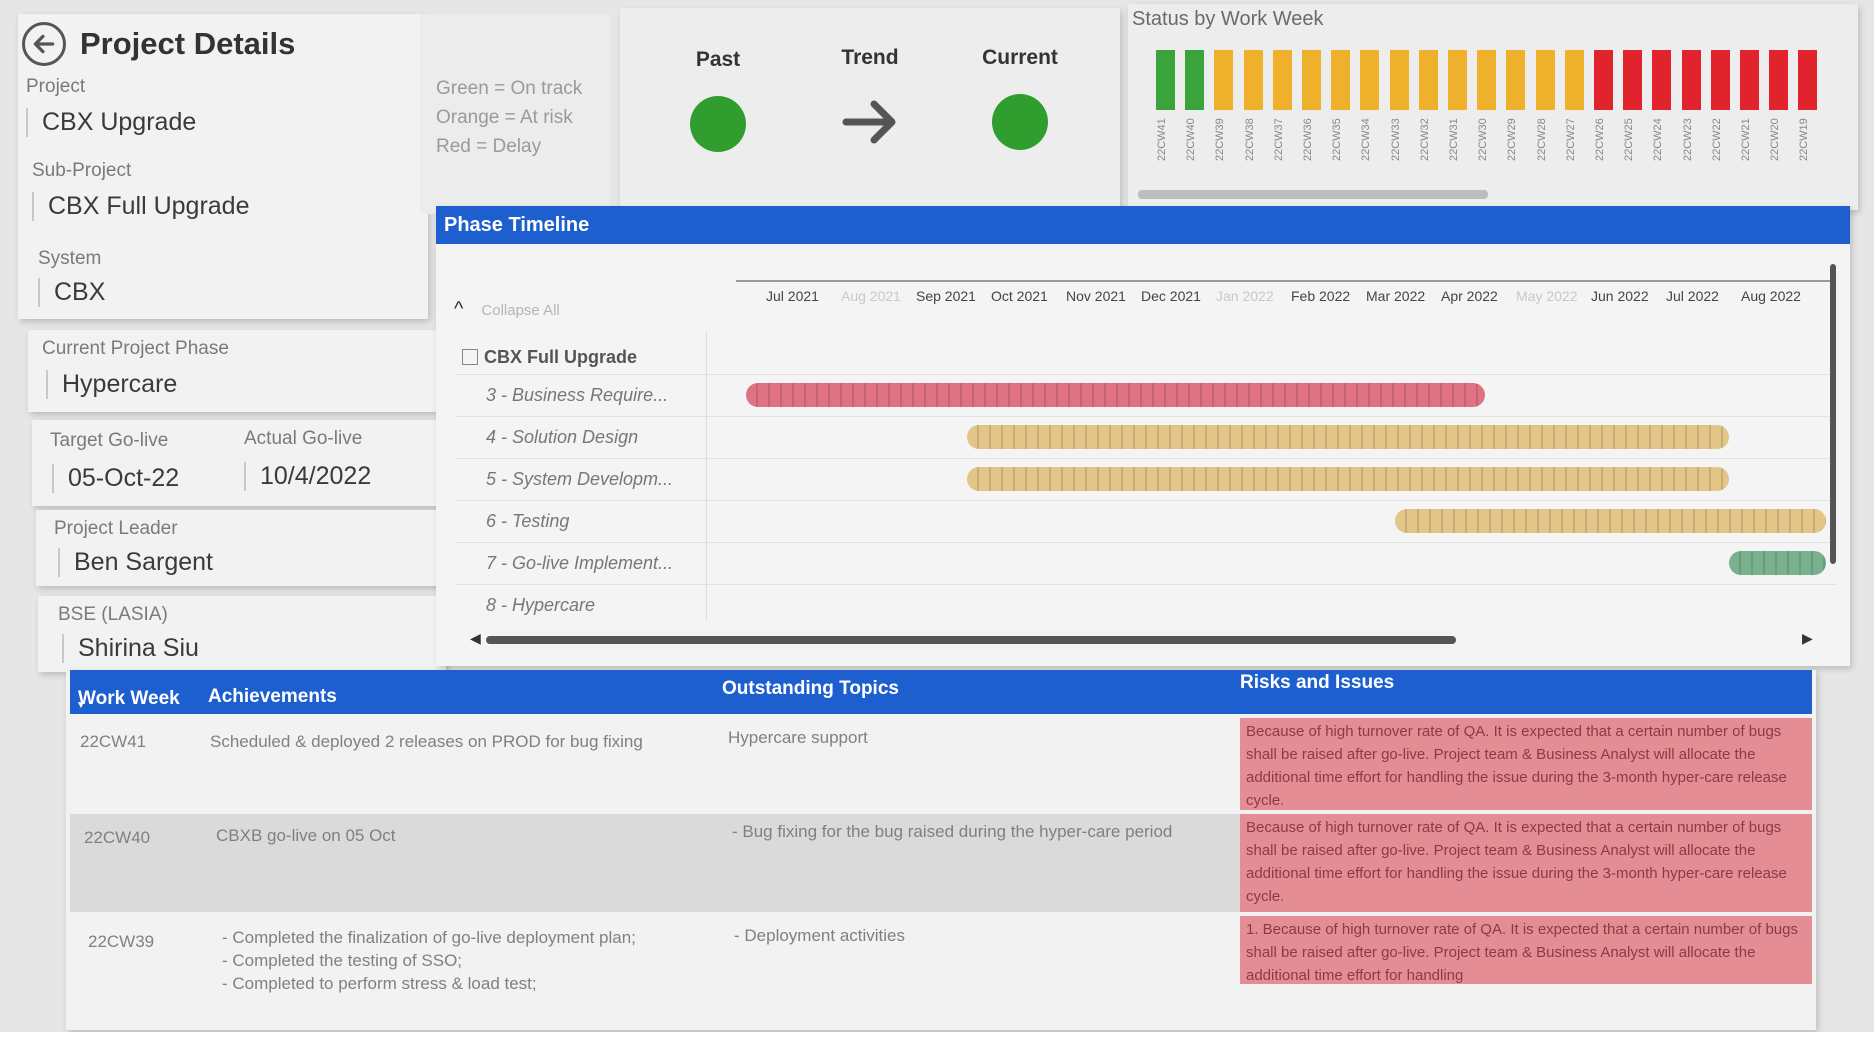  What do you see at coordinates (475, 638) in the screenshot?
I see `scroll-left-arrow-icon: ◀` at bounding box center [475, 638].